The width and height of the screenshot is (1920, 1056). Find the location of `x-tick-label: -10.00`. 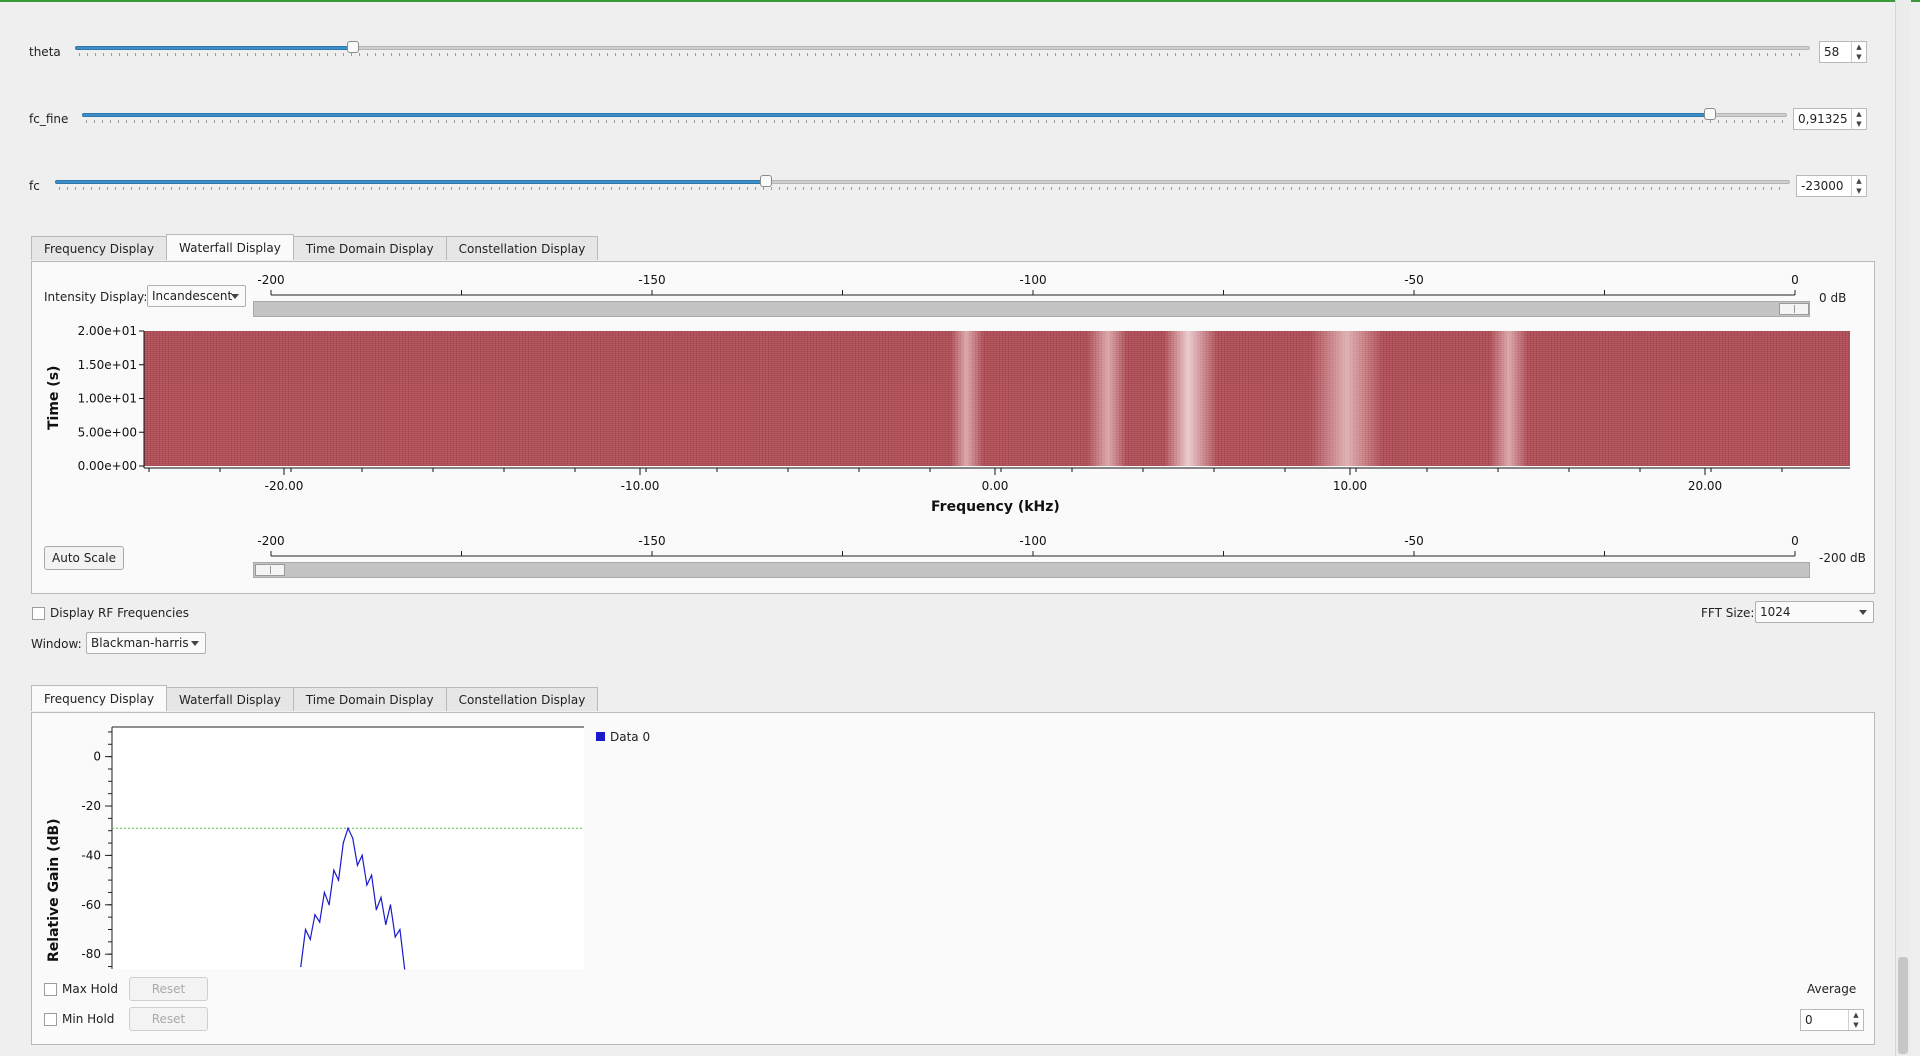

x-tick-label: -10.00 is located at coordinates (640, 486).